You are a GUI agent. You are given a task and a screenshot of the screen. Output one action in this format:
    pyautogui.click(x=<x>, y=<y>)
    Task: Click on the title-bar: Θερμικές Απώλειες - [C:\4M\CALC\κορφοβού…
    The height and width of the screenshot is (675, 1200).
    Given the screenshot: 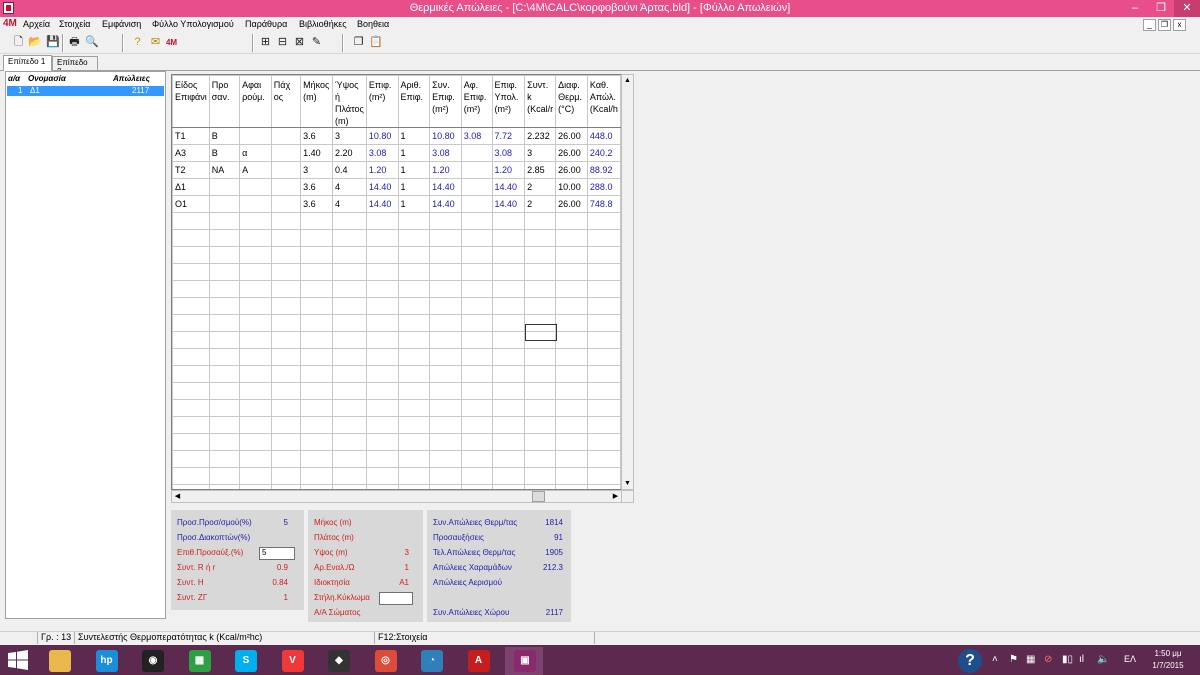 What is the action you would take?
    pyautogui.click(x=600, y=8)
    